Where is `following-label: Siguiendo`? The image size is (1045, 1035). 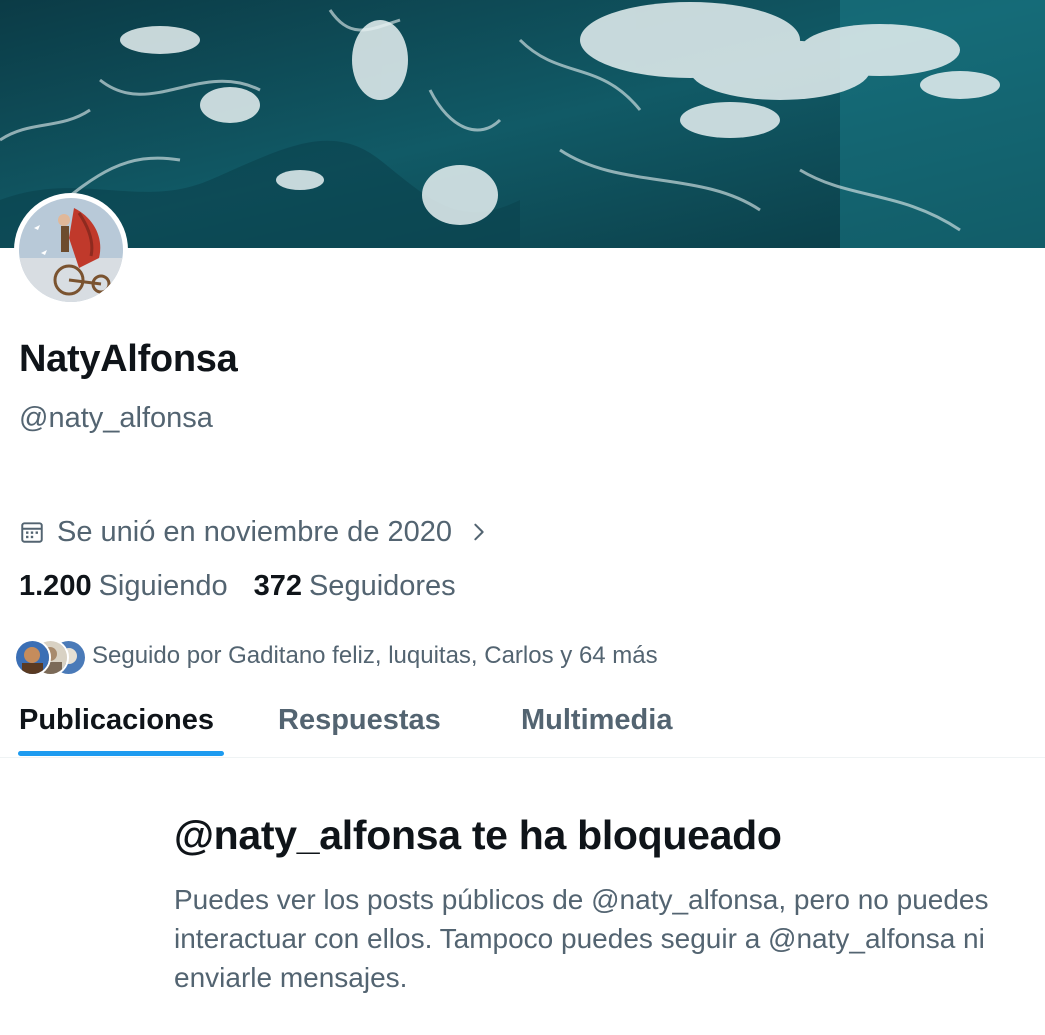 following-label: Siguiendo is located at coordinates (163, 586).